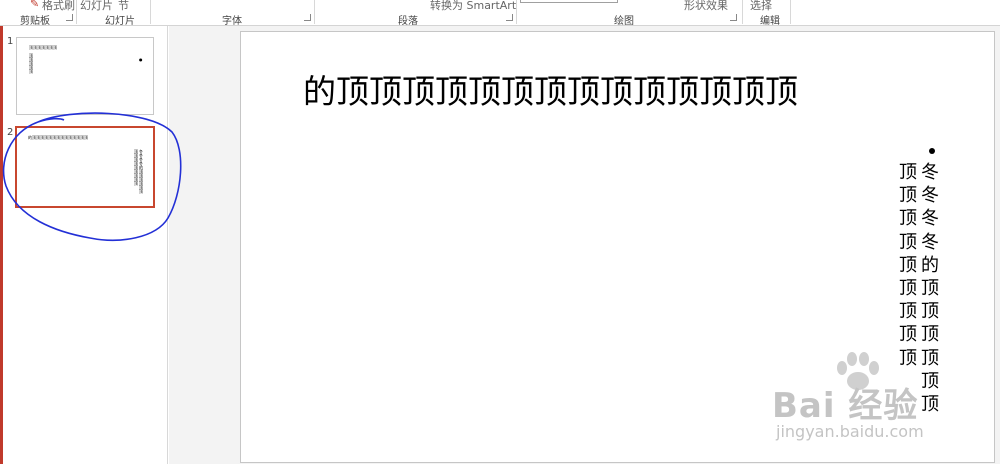  Describe the element at coordinates (624, 21) in the screenshot. I see `group-label-drawing: 绘图` at that location.